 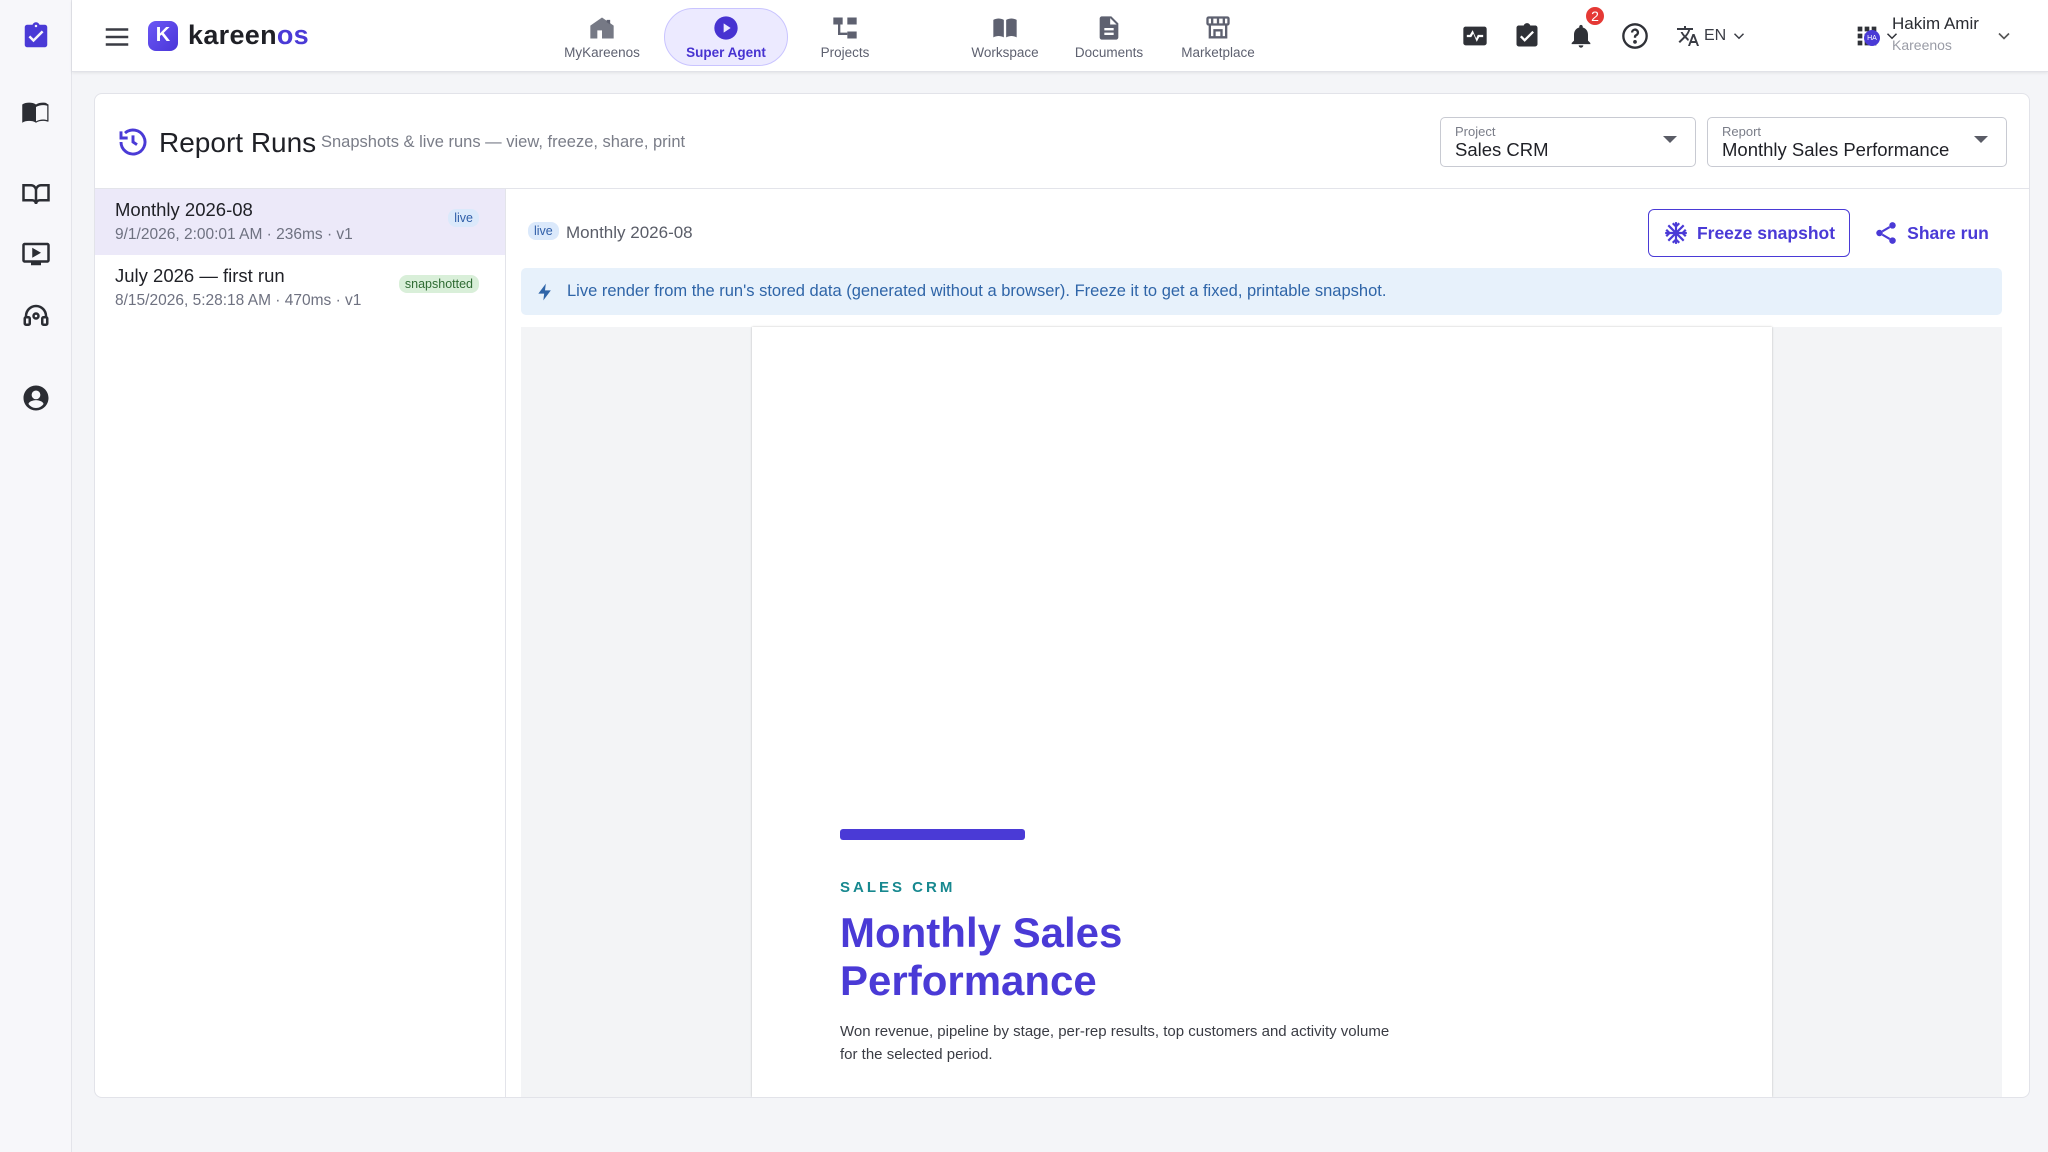 What do you see at coordinates (932, 834) in the screenshot?
I see `accent-bar` at bounding box center [932, 834].